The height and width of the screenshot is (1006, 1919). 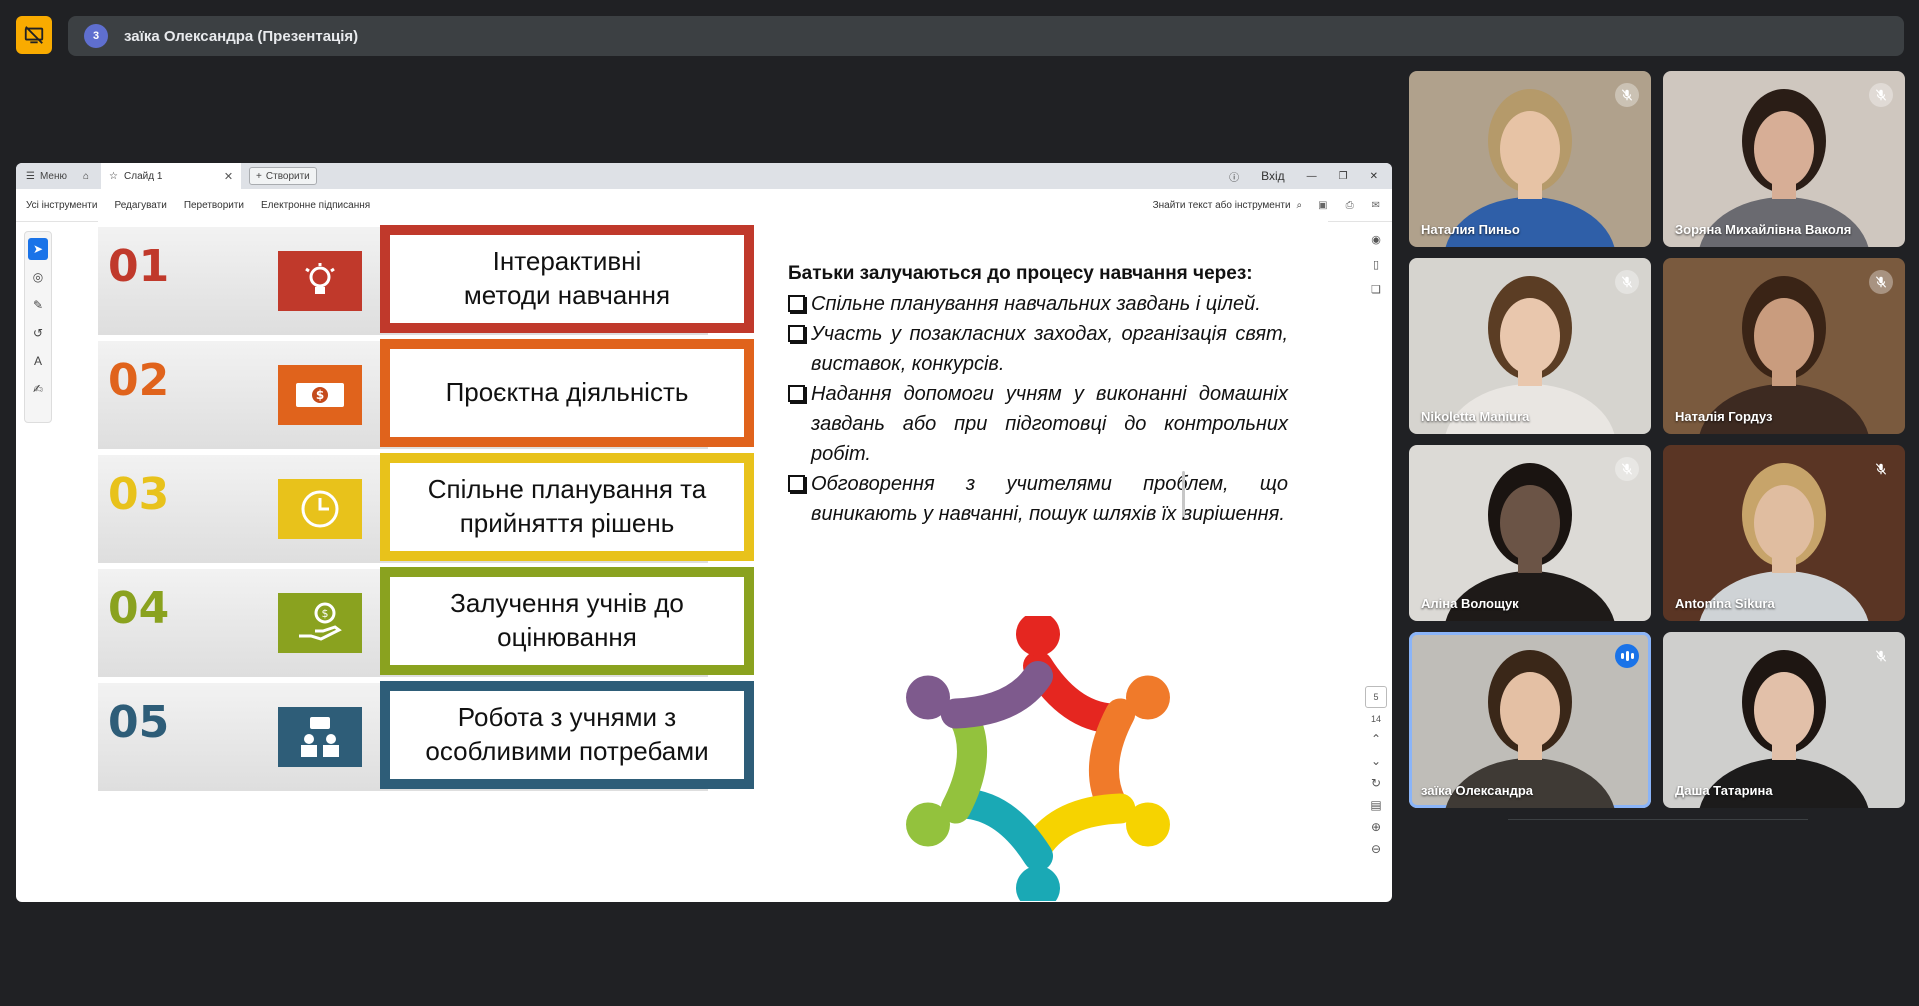 I want to click on group-icon, so click(x=320, y=737).